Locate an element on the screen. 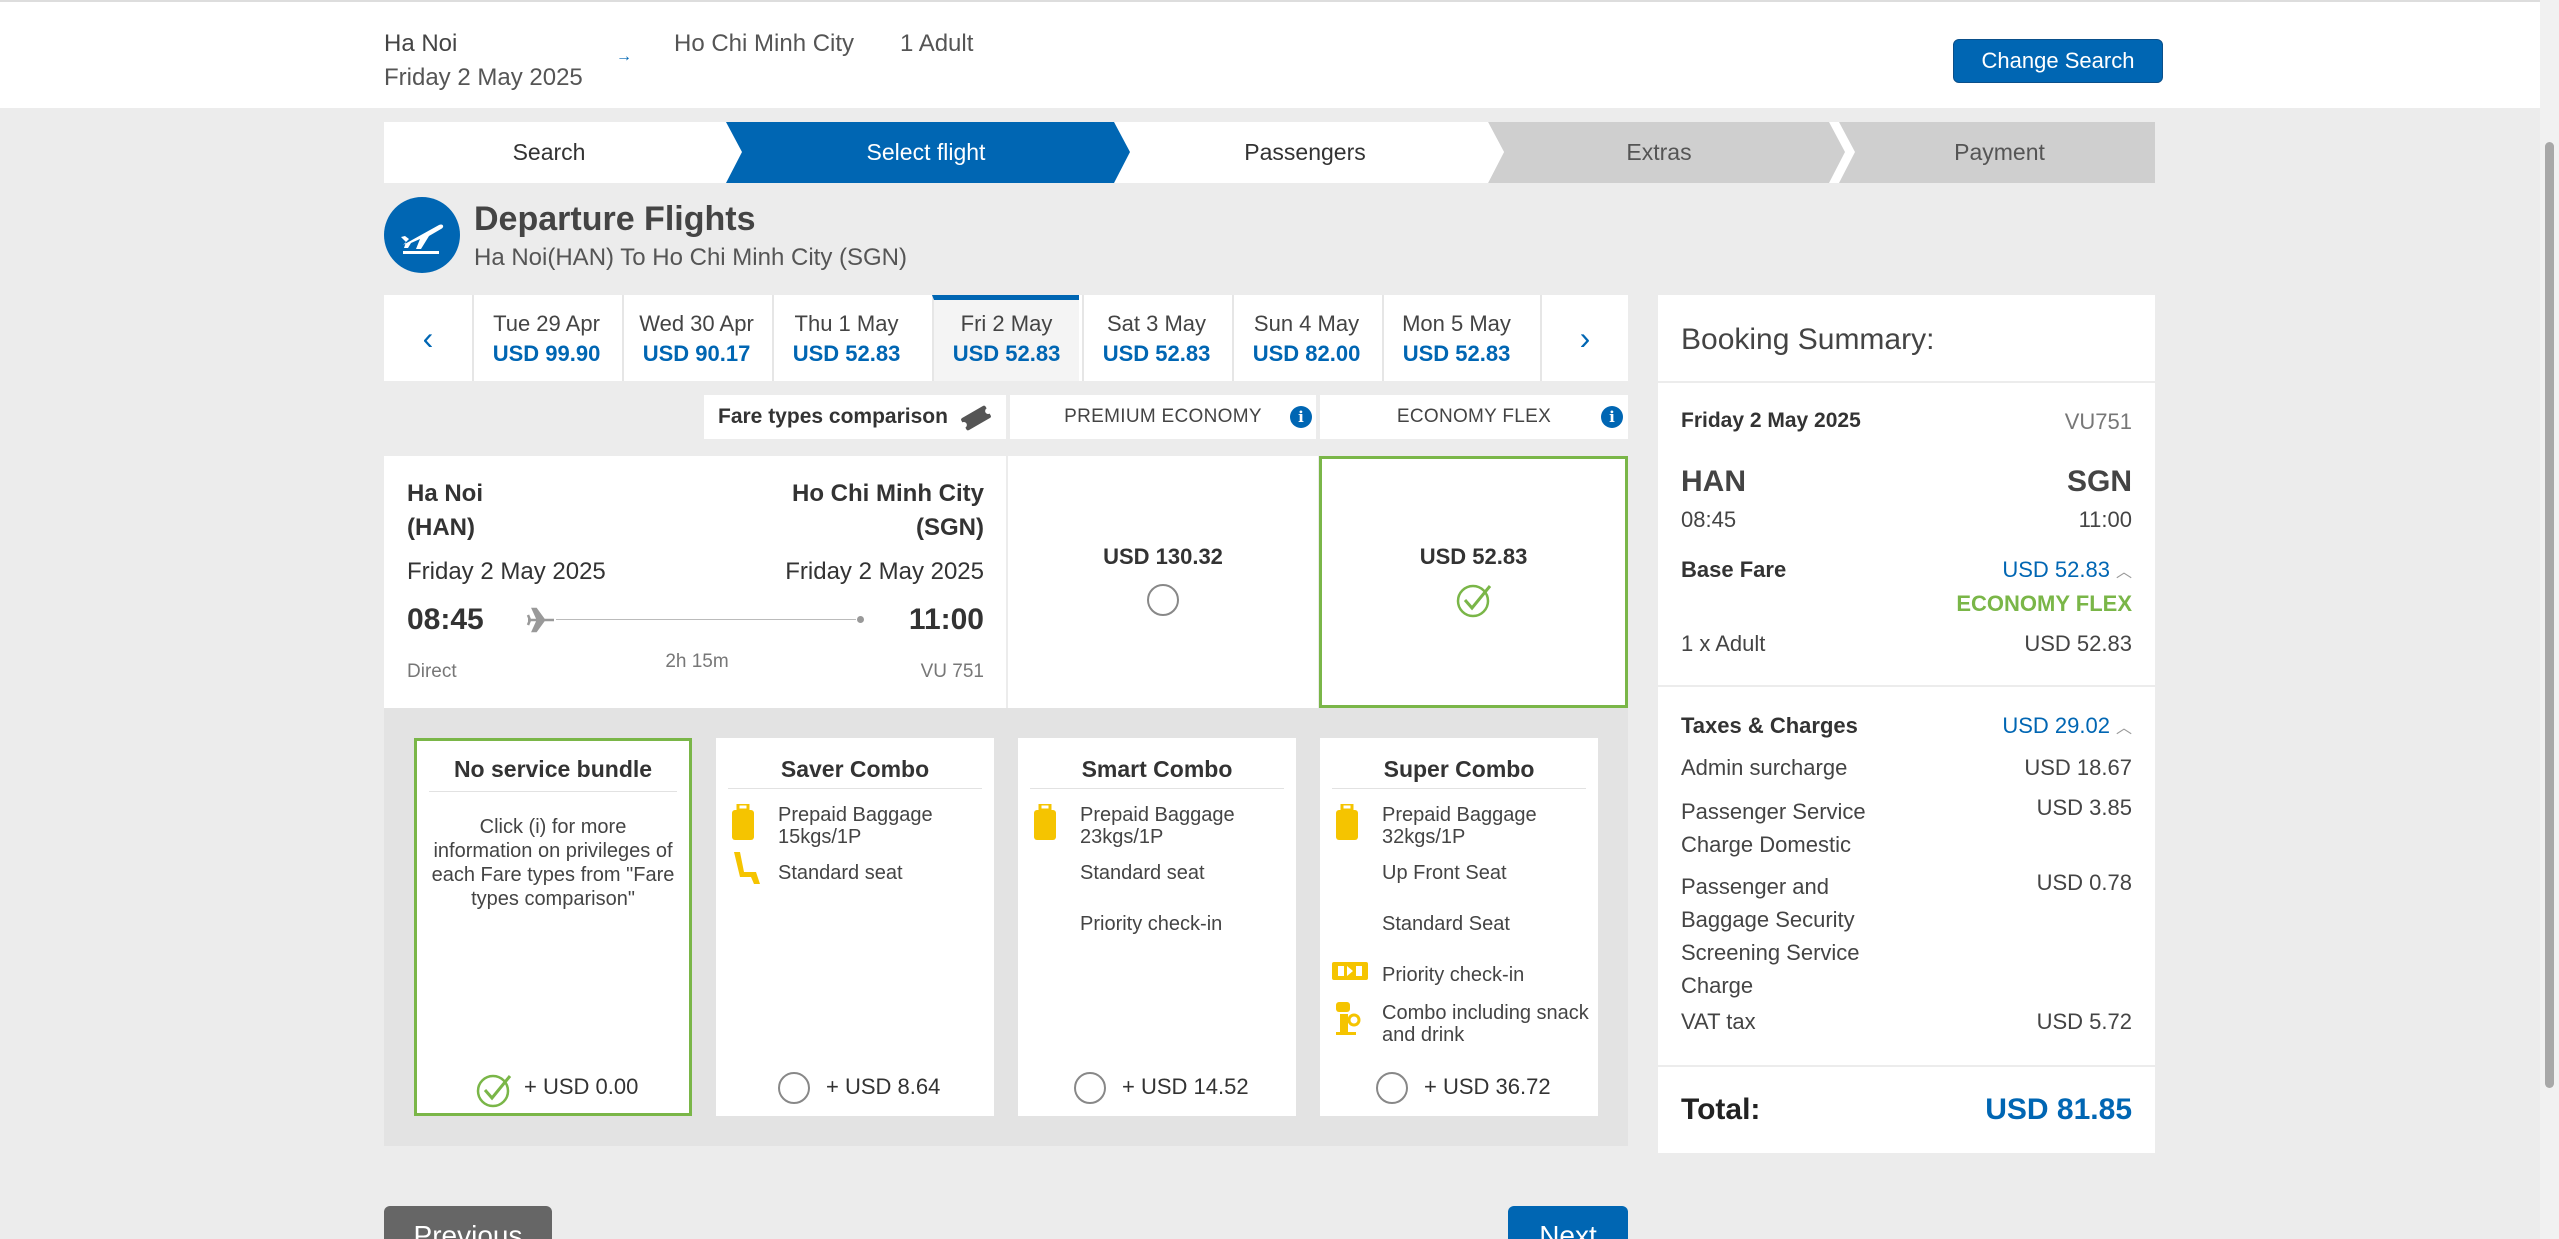 The width and height of the screenshot is (2559, 1239). prev-dates-button: ‹ is located at coordinates (428, 338).